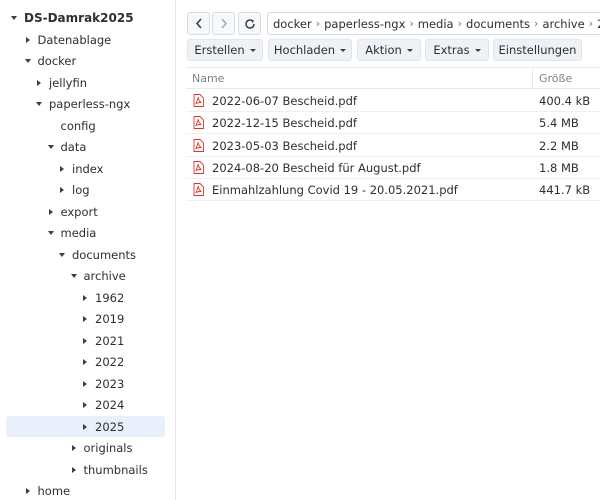  What do you see at coordinates (223, 23) in the screenshot?
I see `forward-button` at bounding box center [223, 23].